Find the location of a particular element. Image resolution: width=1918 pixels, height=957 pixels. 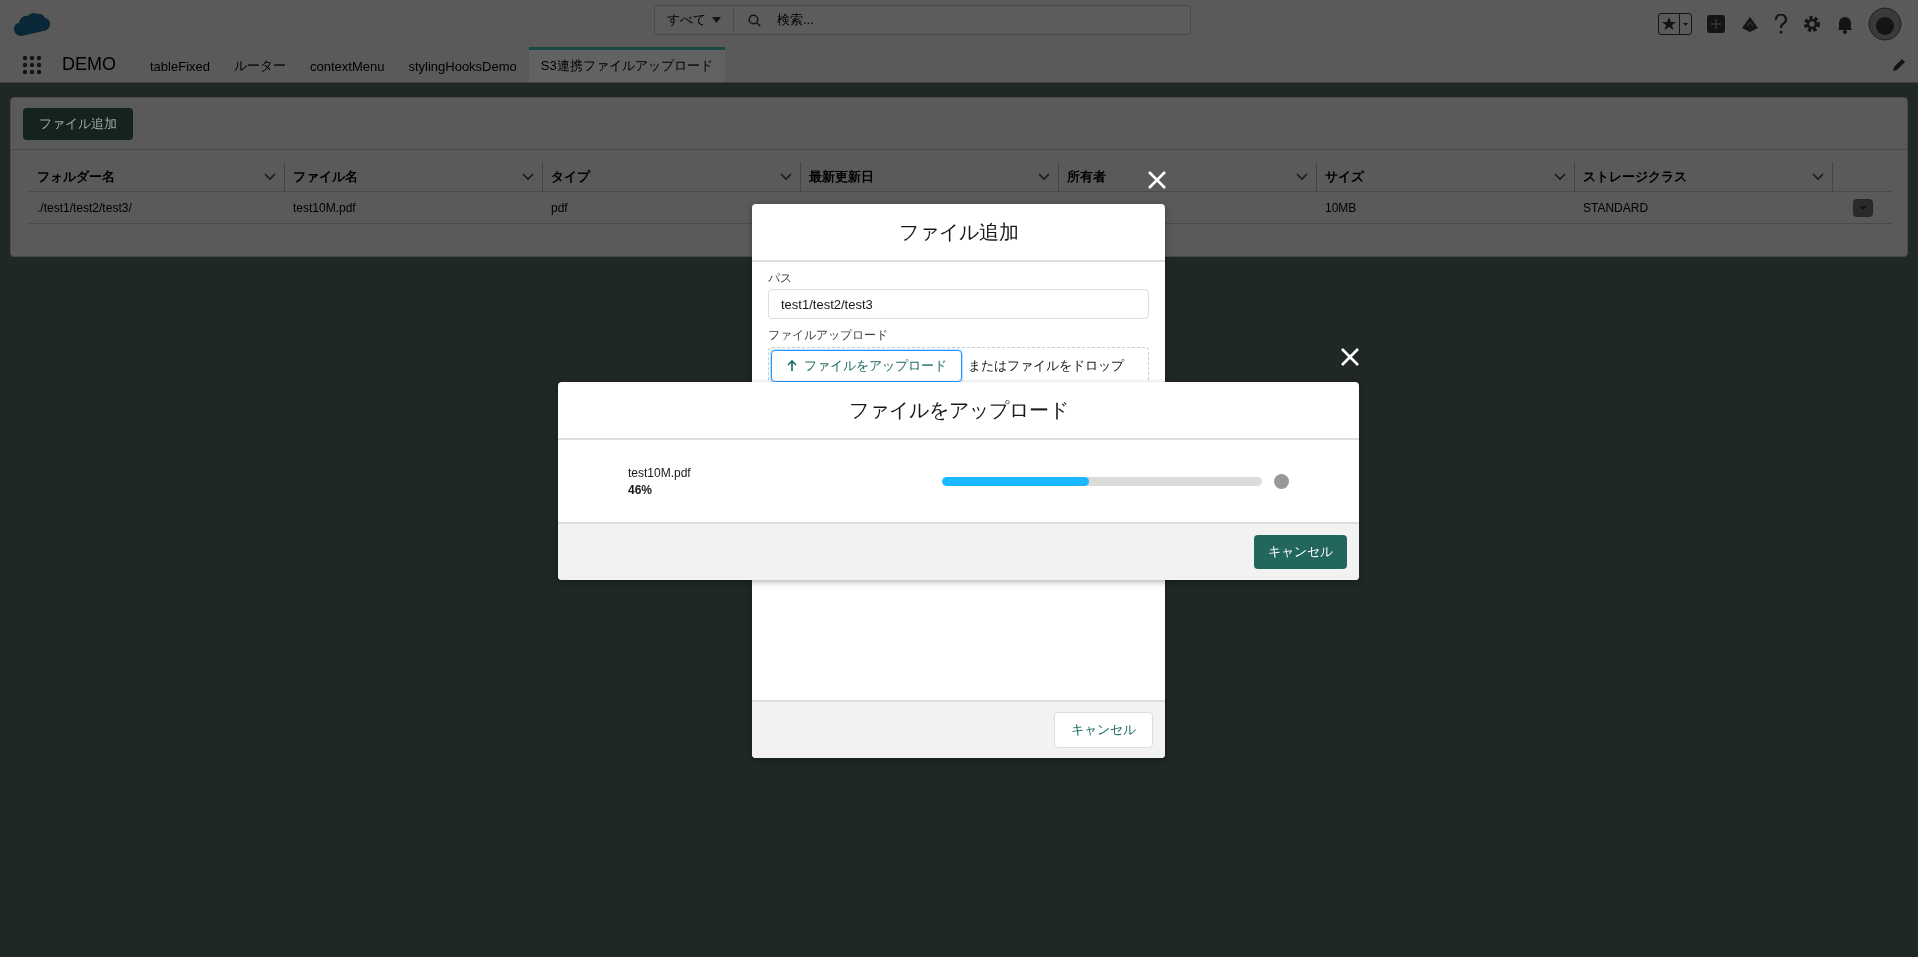

table-cell: 10MB is located at coordinates (1341, 207).